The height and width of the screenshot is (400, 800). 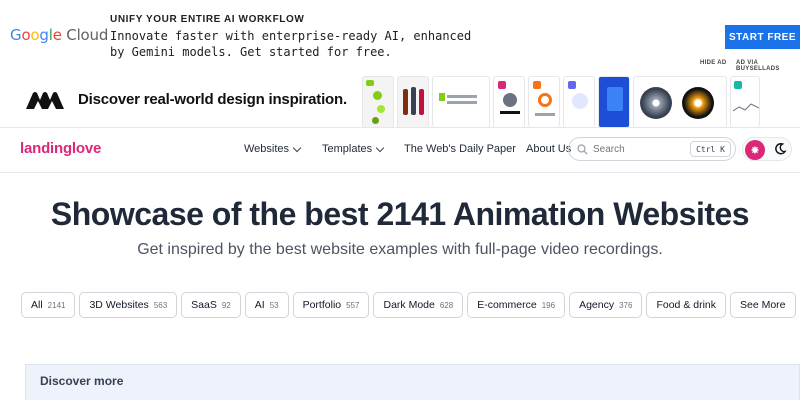 I want to click on chip-label: 3D Websites, so click(x=119, y=305).